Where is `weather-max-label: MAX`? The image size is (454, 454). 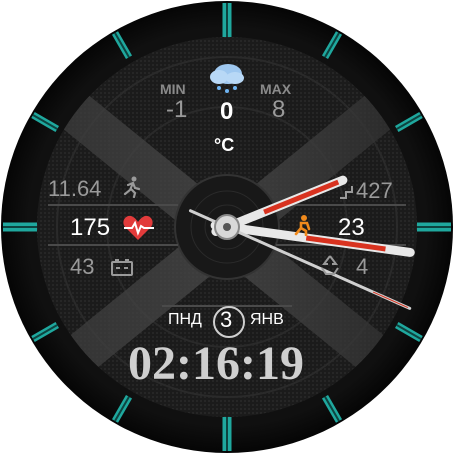
weather-max-label: MAX is located at coordinates (276, 89).